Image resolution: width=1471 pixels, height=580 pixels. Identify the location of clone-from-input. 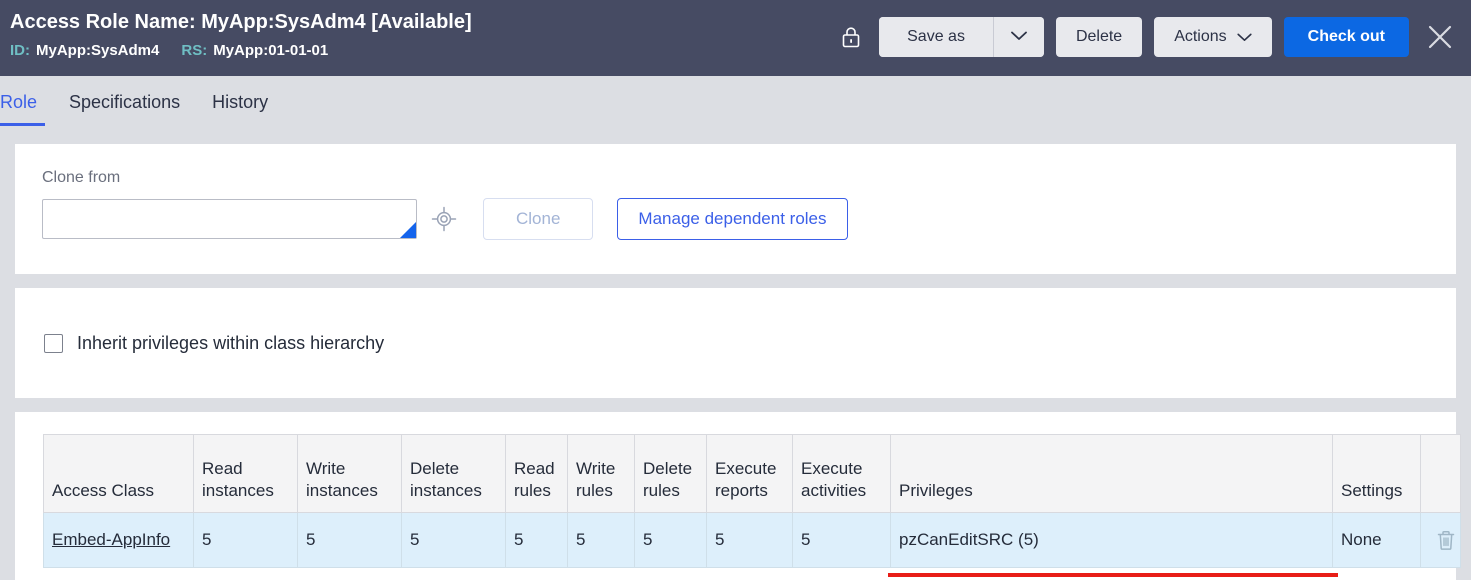
(229, 219).